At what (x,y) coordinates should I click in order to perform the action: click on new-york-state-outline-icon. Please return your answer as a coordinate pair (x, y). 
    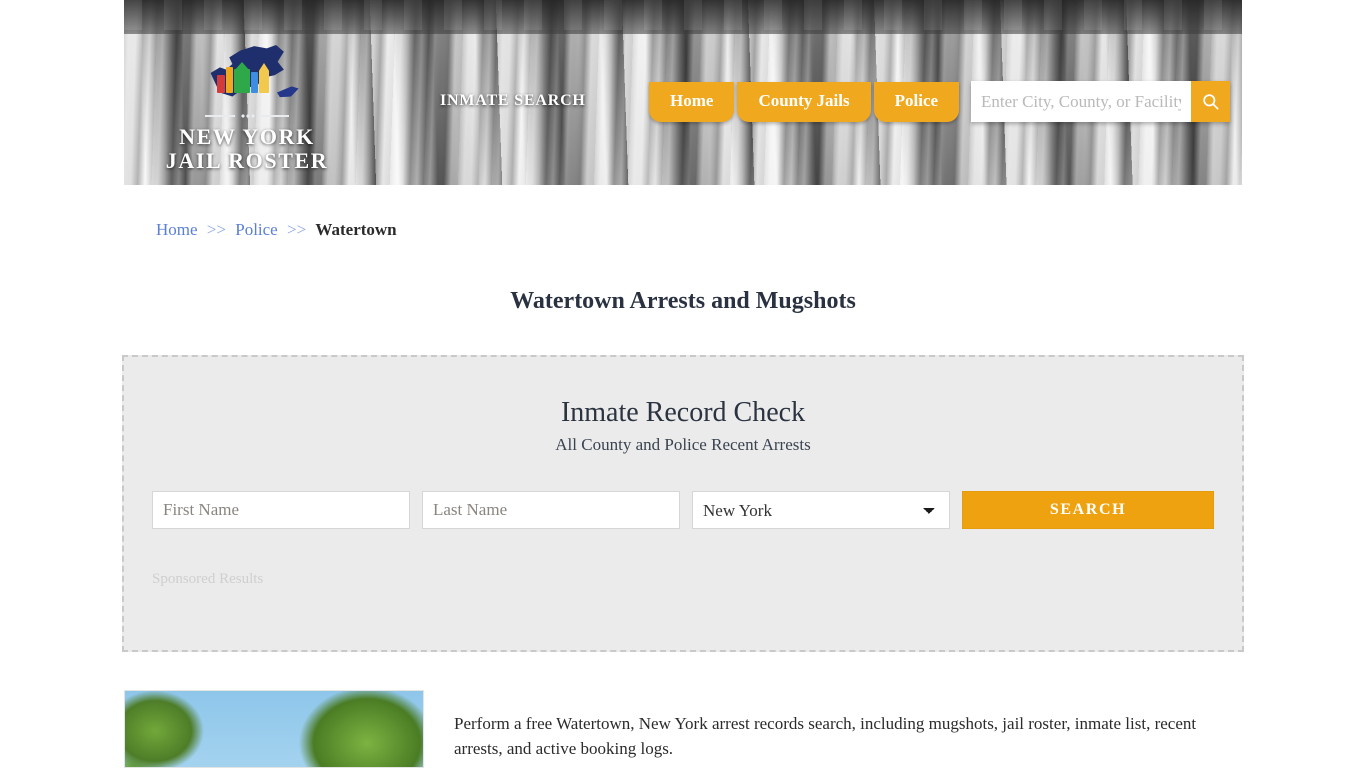
    Looking at the image, I should click on (247, 75).